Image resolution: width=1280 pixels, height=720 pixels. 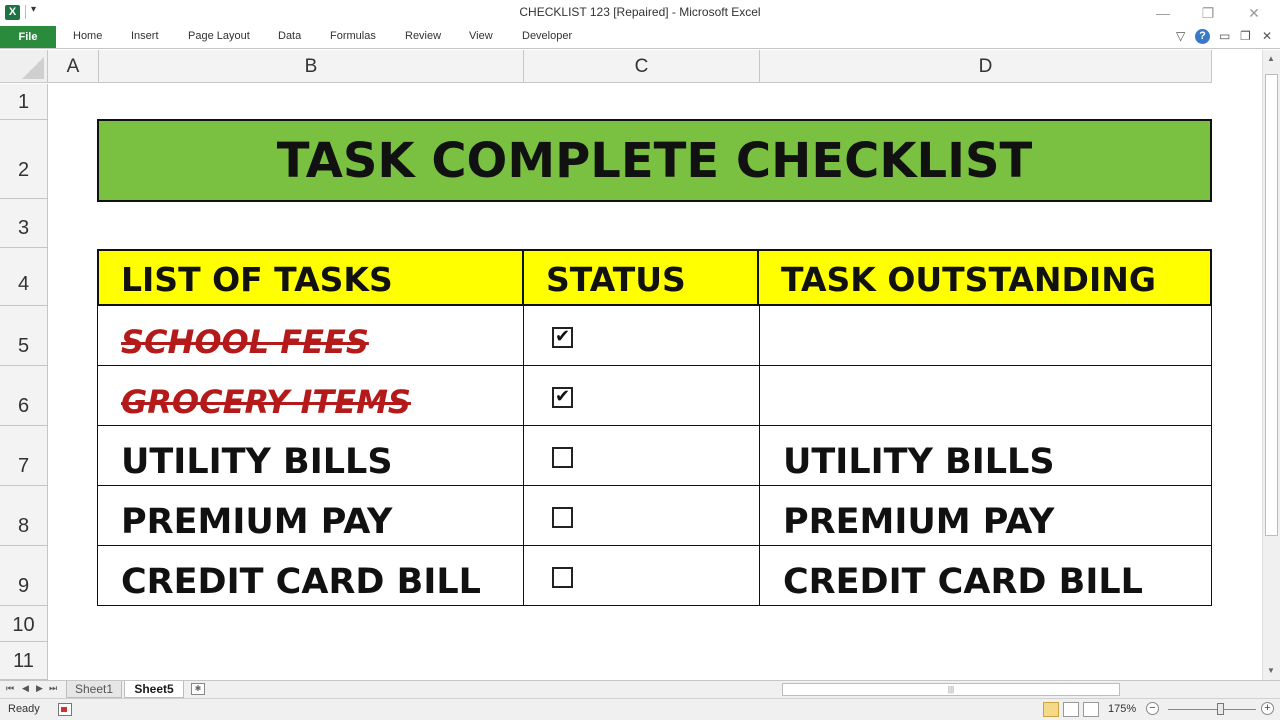 I want to click on outstanding-cell: PREMIUM PAY, so click(x=985, y=516).